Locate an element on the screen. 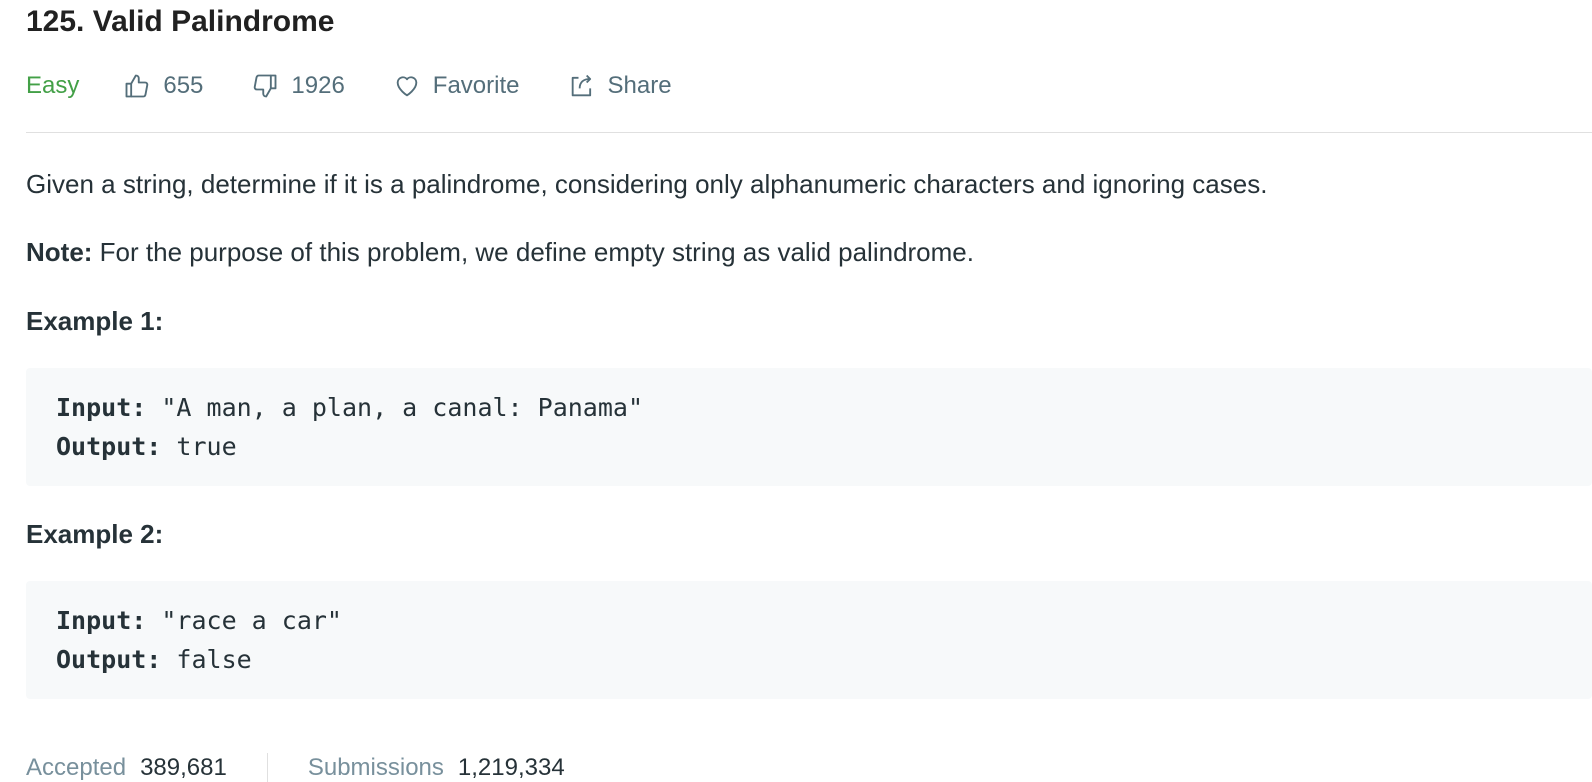 The width and height of the screenshot is (1592, 782). example-2-output-line: Output: false is located at coordinates (824, 659).